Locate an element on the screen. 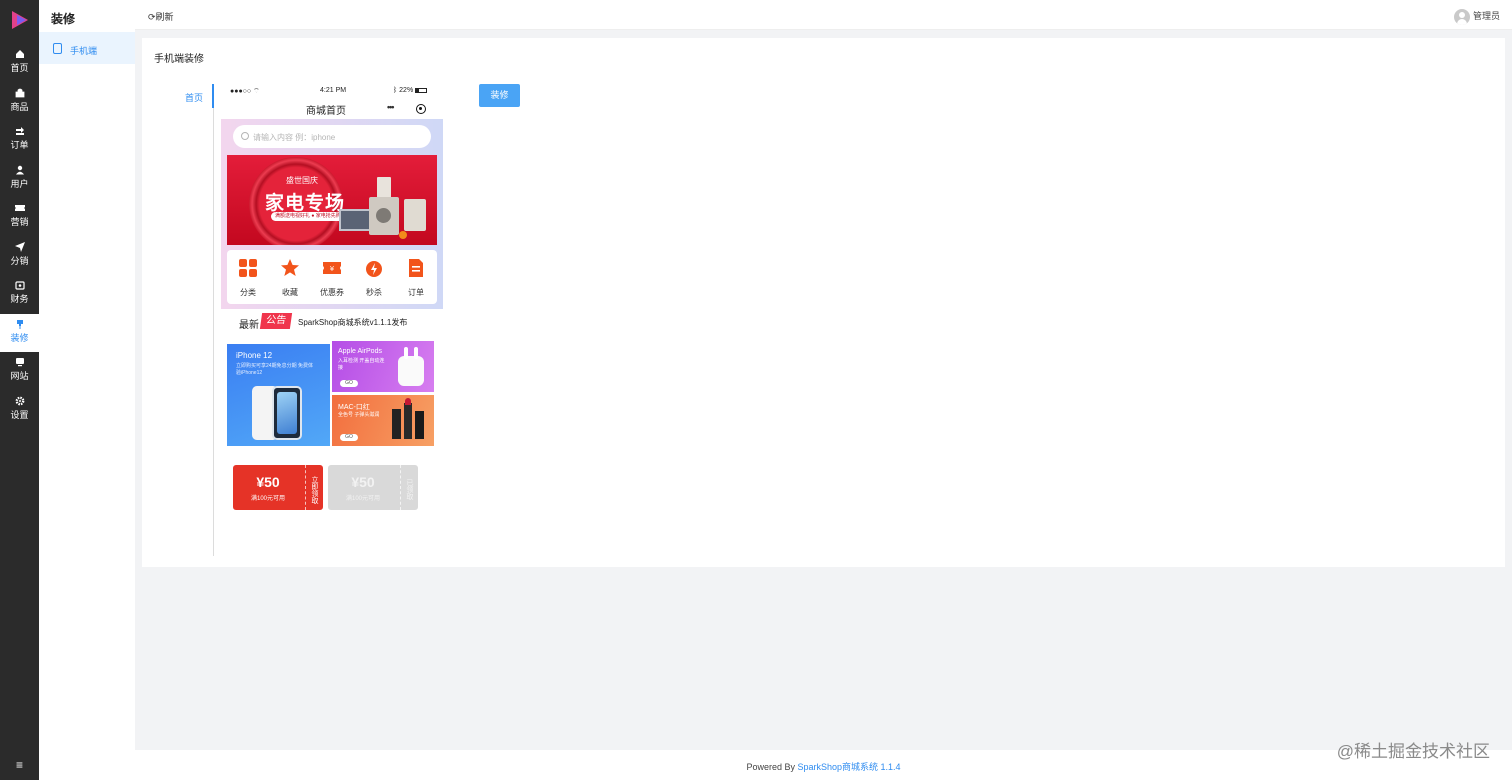 This screenshot has width=1512, height=780. quick-link-label: 优惠券 is located at coordinates (332, 292).